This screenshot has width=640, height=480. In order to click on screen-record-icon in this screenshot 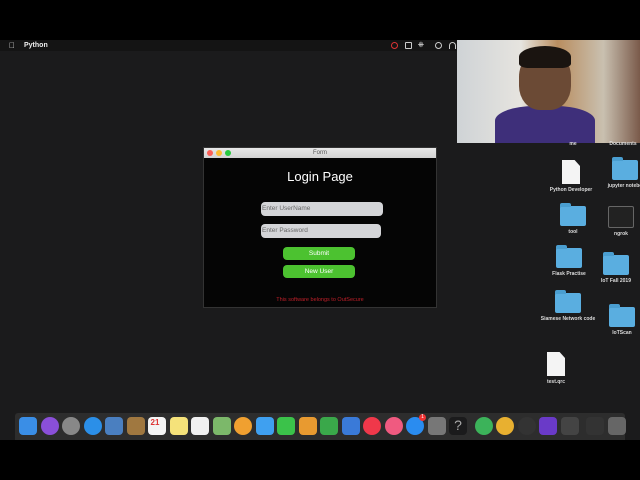, I will do `click(394, 45)`.